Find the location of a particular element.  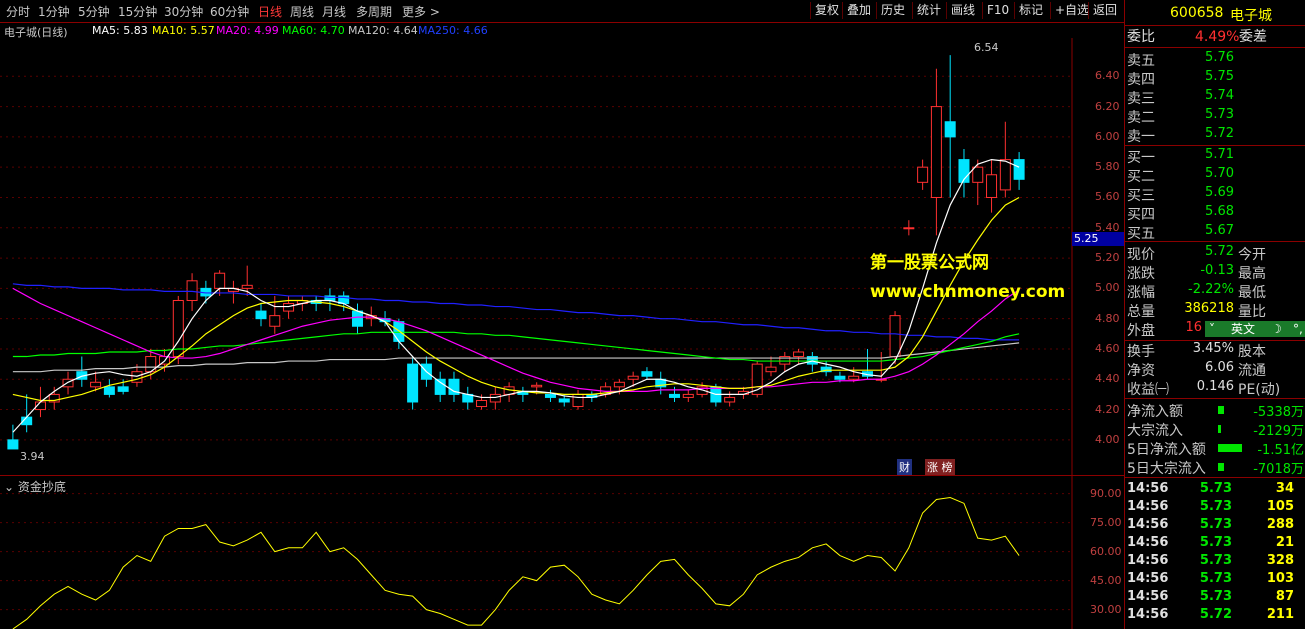

ma5-label: MA5: 5.83 is located at coordinates (120, 30).